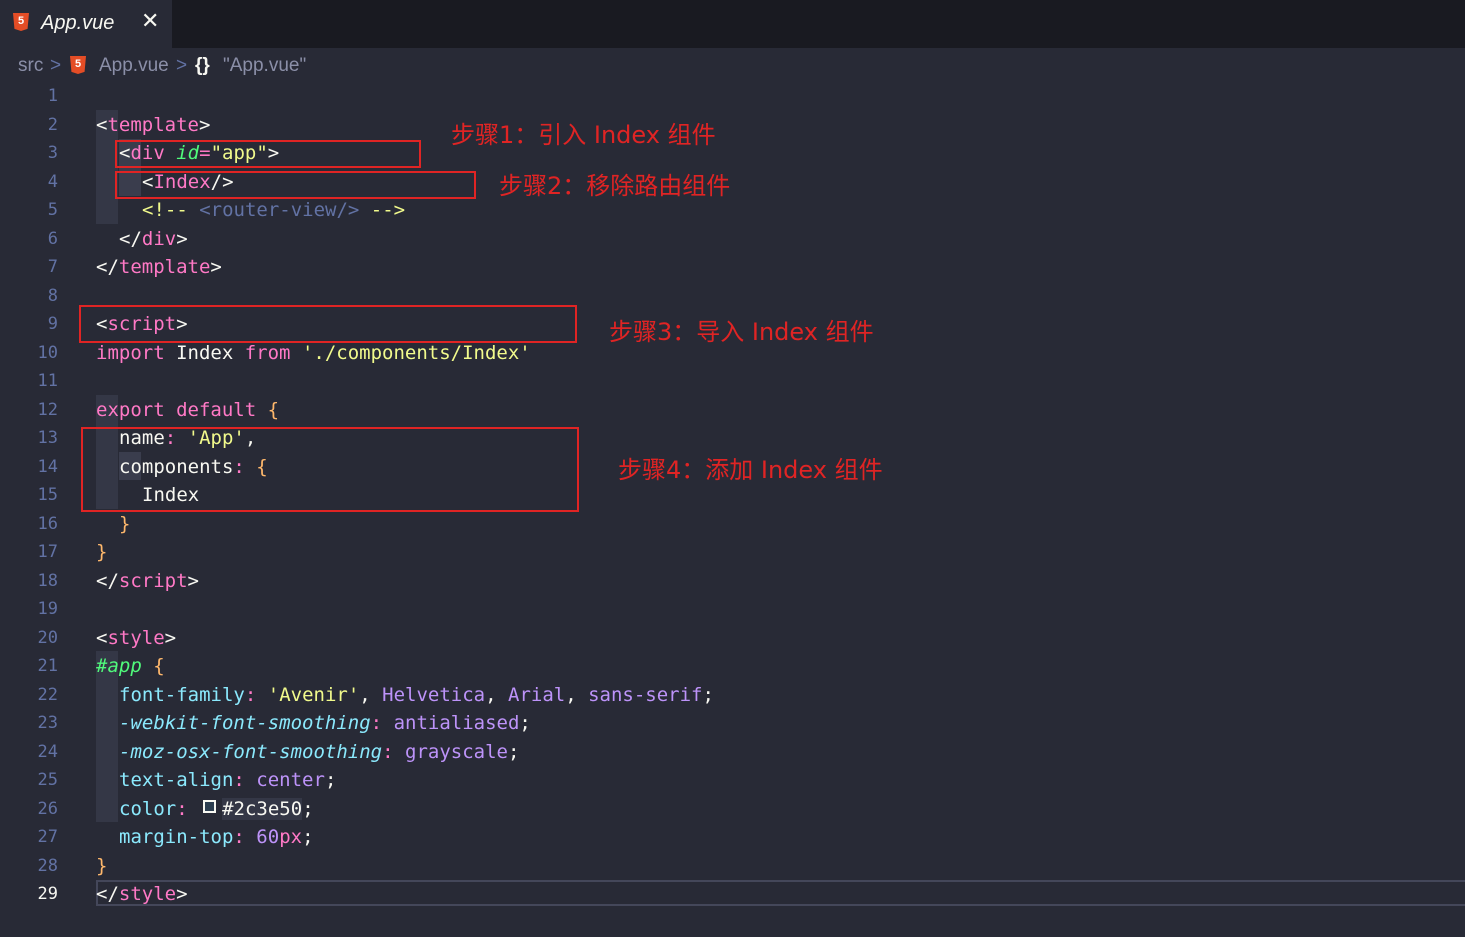 This screenshot has height=937, width=1465. What do you see at coordinates (216, 808) in the screenshot?
I see `code-line: color: #2c3e50;` at bounding box center [216, 808].